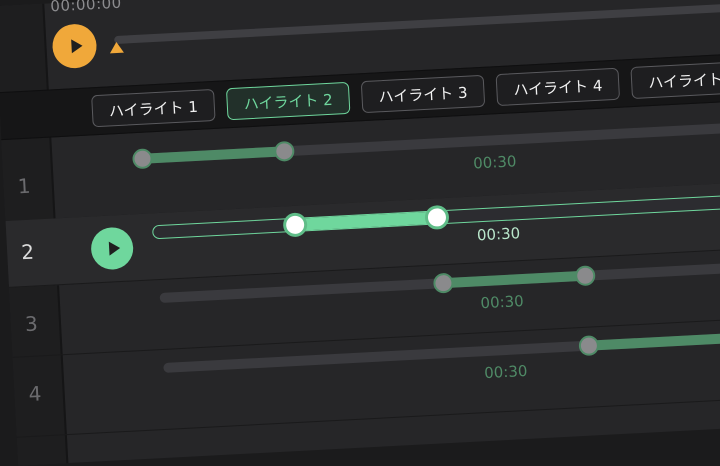 The width and height of the screenshot is (720, 466). I want to click on clip-track, so click(425, 145).